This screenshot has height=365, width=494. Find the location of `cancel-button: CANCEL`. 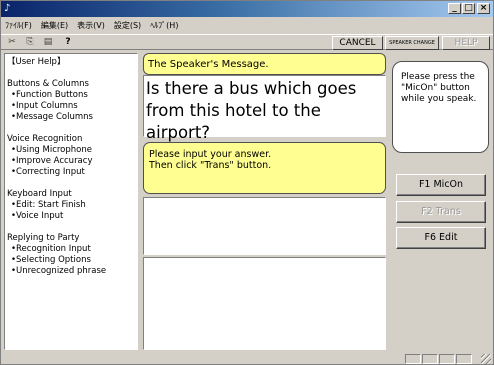

cancel-button: CANCEL is located at coordinates (357, 43).